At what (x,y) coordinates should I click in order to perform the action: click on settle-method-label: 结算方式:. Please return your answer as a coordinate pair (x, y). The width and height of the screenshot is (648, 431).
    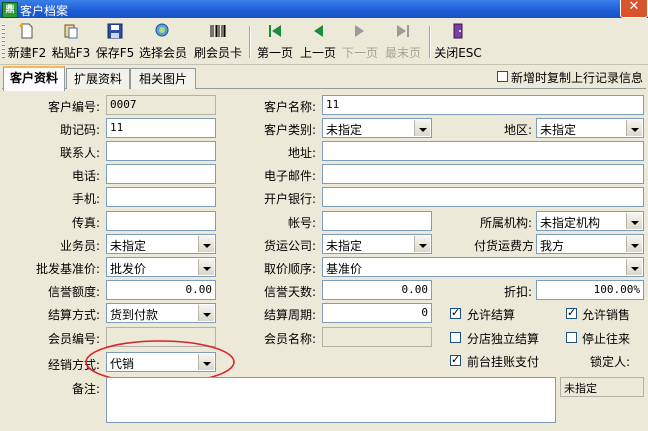
    Looking at the image, I should click on (73, 315).